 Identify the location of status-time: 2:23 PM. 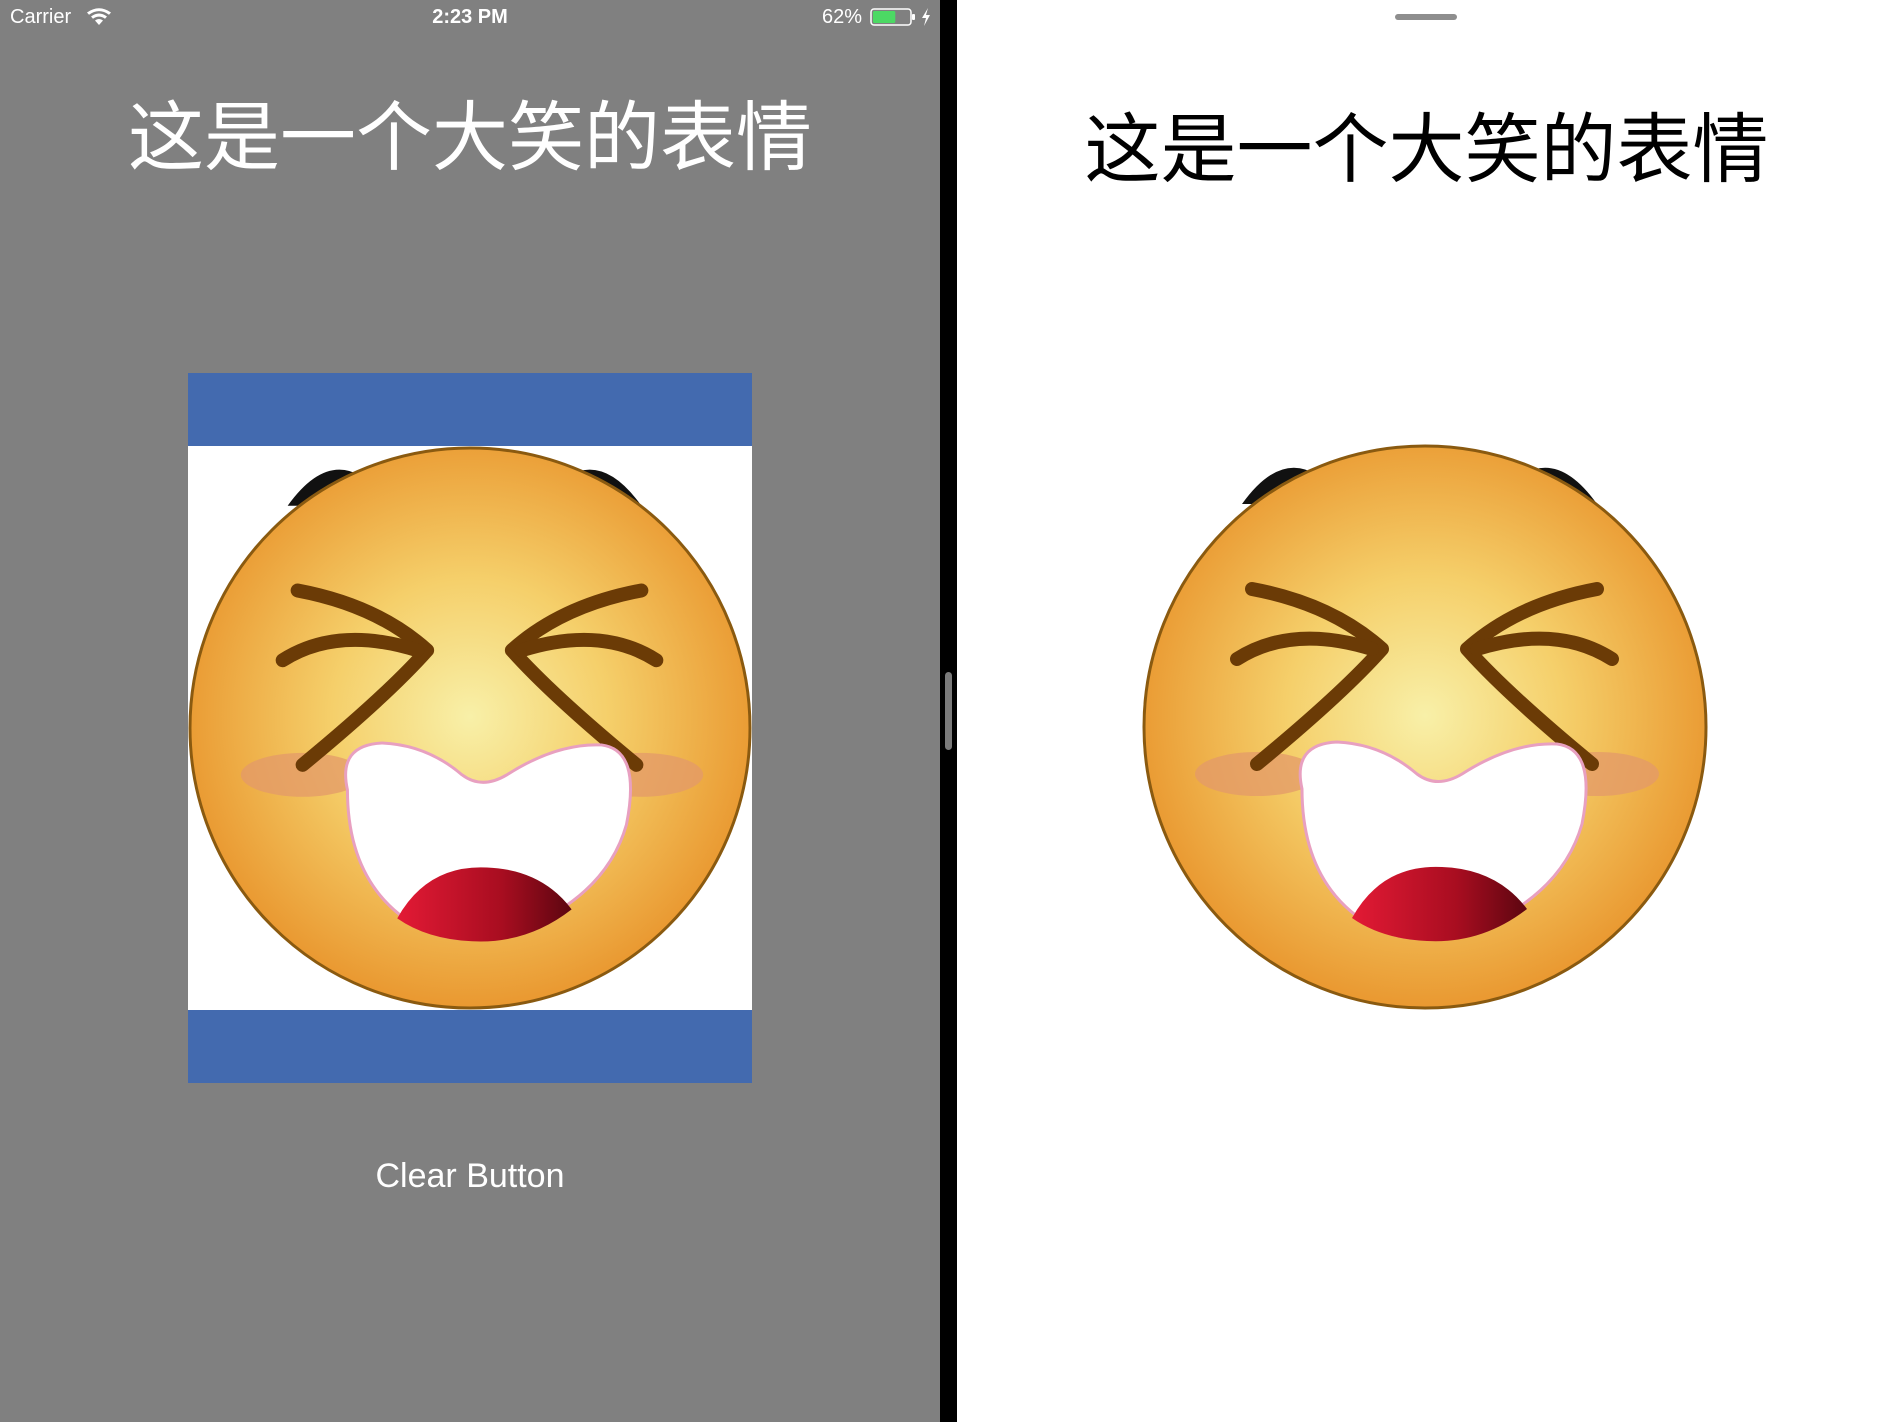
(470, 17).